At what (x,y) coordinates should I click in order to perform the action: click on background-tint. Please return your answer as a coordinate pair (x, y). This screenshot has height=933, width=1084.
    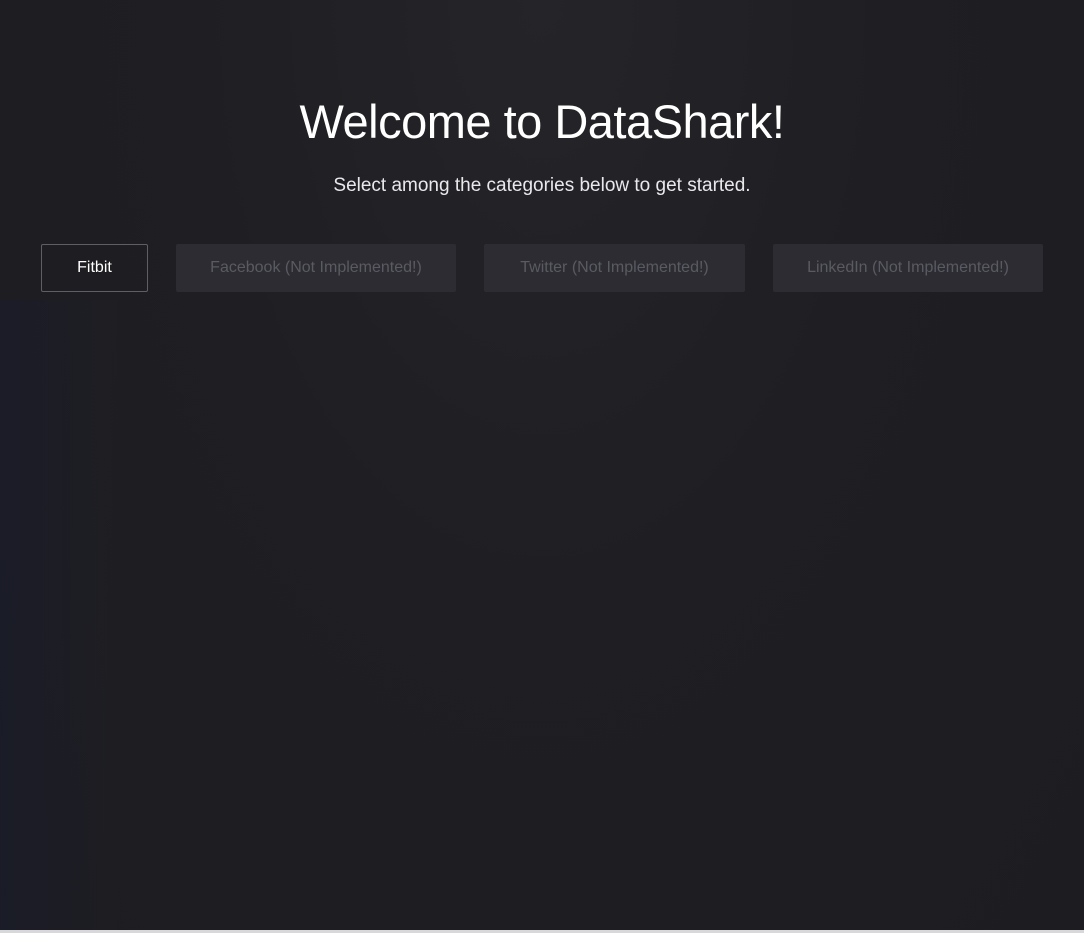
    Looking at the image, I should click on (60, 615).